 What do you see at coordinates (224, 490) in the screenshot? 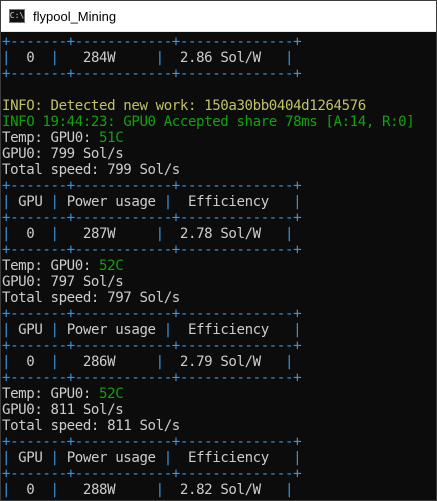
I see `table-cell: 2.82 Sol/W` at bounding box center [224, 490].